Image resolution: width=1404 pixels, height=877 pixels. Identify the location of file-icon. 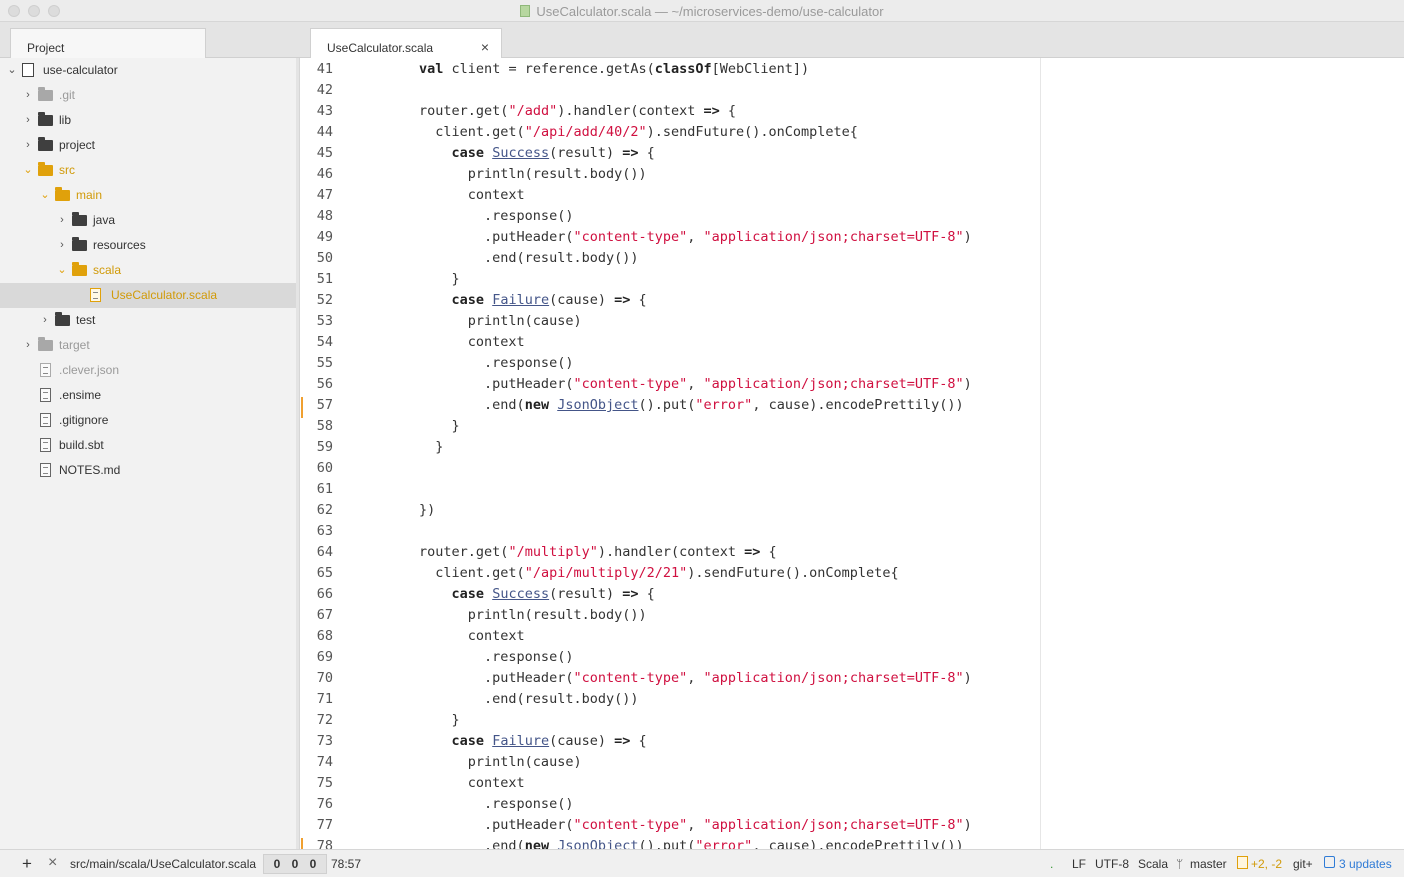
(95, 295).